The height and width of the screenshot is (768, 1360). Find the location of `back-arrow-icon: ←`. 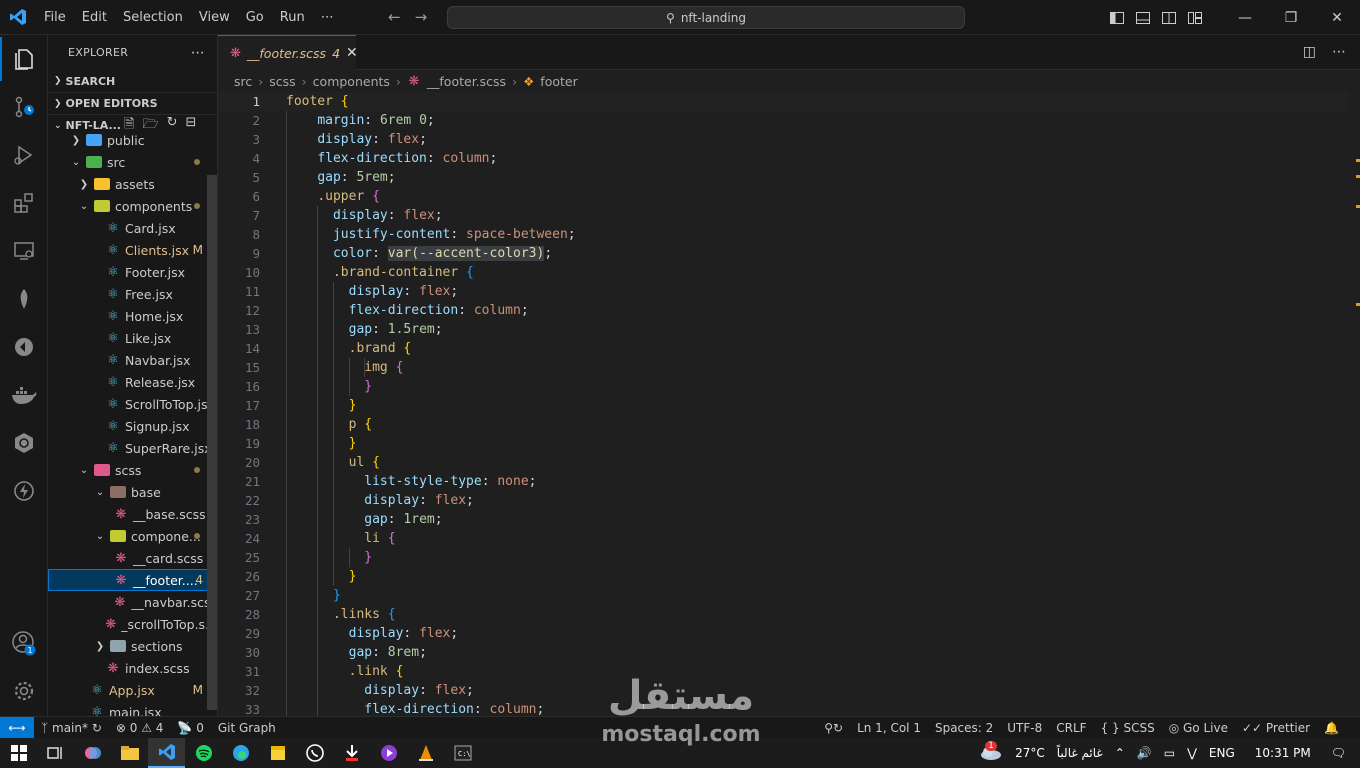

back-arrow-icon: ← is located at coordinates (394, 17).